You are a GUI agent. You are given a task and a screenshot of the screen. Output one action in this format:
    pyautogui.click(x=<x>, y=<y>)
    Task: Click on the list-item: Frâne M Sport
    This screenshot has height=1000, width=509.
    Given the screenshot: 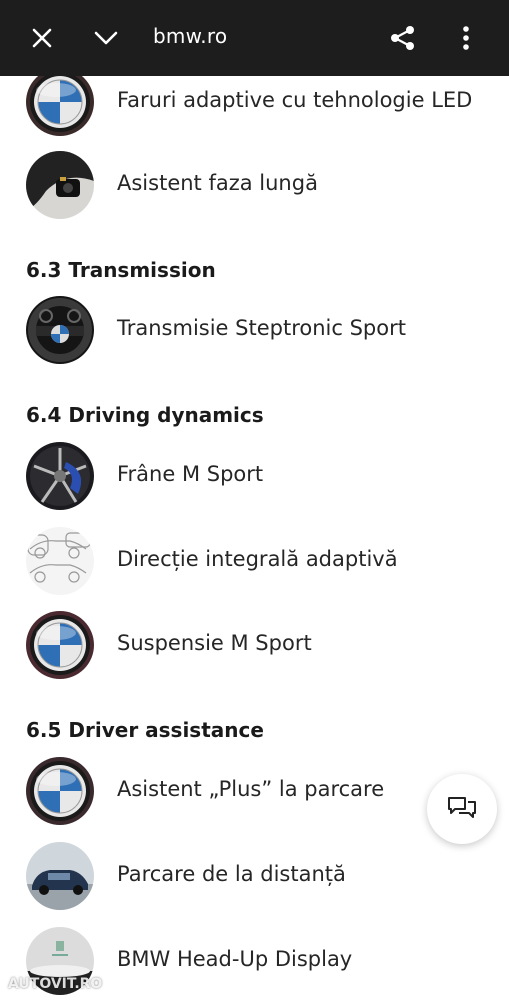 What is the action you would take?
    pyautogui.click(x=256, y=476)
    